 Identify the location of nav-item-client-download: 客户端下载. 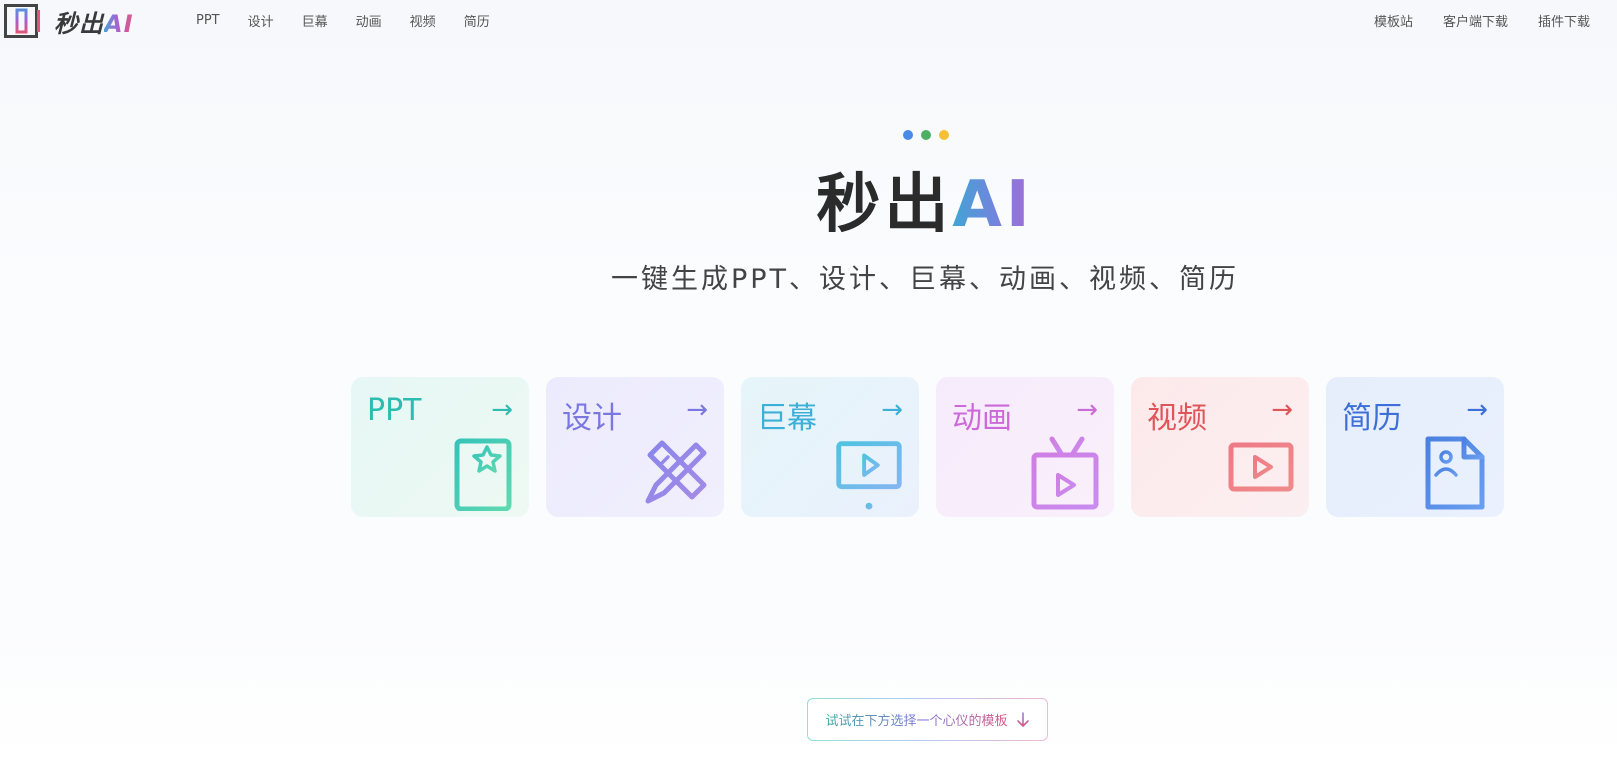
(1475, 20).